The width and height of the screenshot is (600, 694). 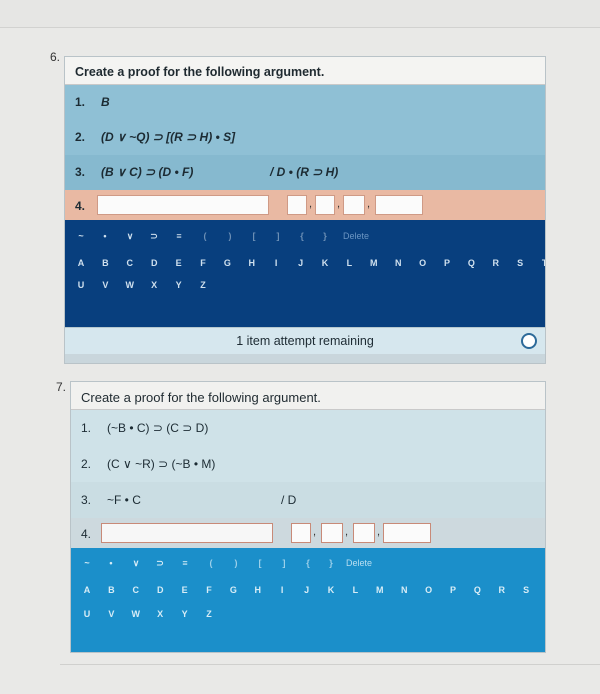 I want to click on q7-key-letter: P, so click(x=453, y=590).